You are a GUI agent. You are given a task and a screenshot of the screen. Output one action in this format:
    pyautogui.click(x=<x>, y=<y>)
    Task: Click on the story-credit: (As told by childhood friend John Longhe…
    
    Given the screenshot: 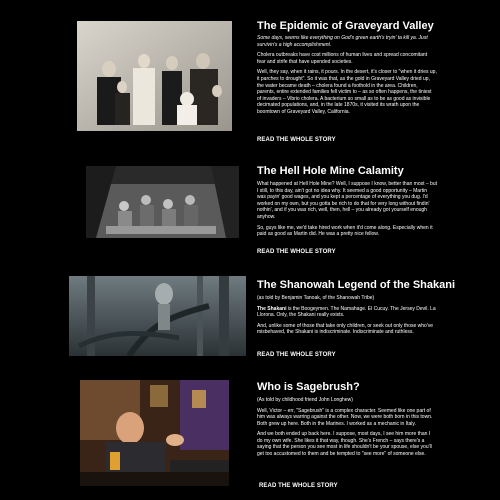 What is the action you would take?
    pyautogui.click(x=305, y=400)
    